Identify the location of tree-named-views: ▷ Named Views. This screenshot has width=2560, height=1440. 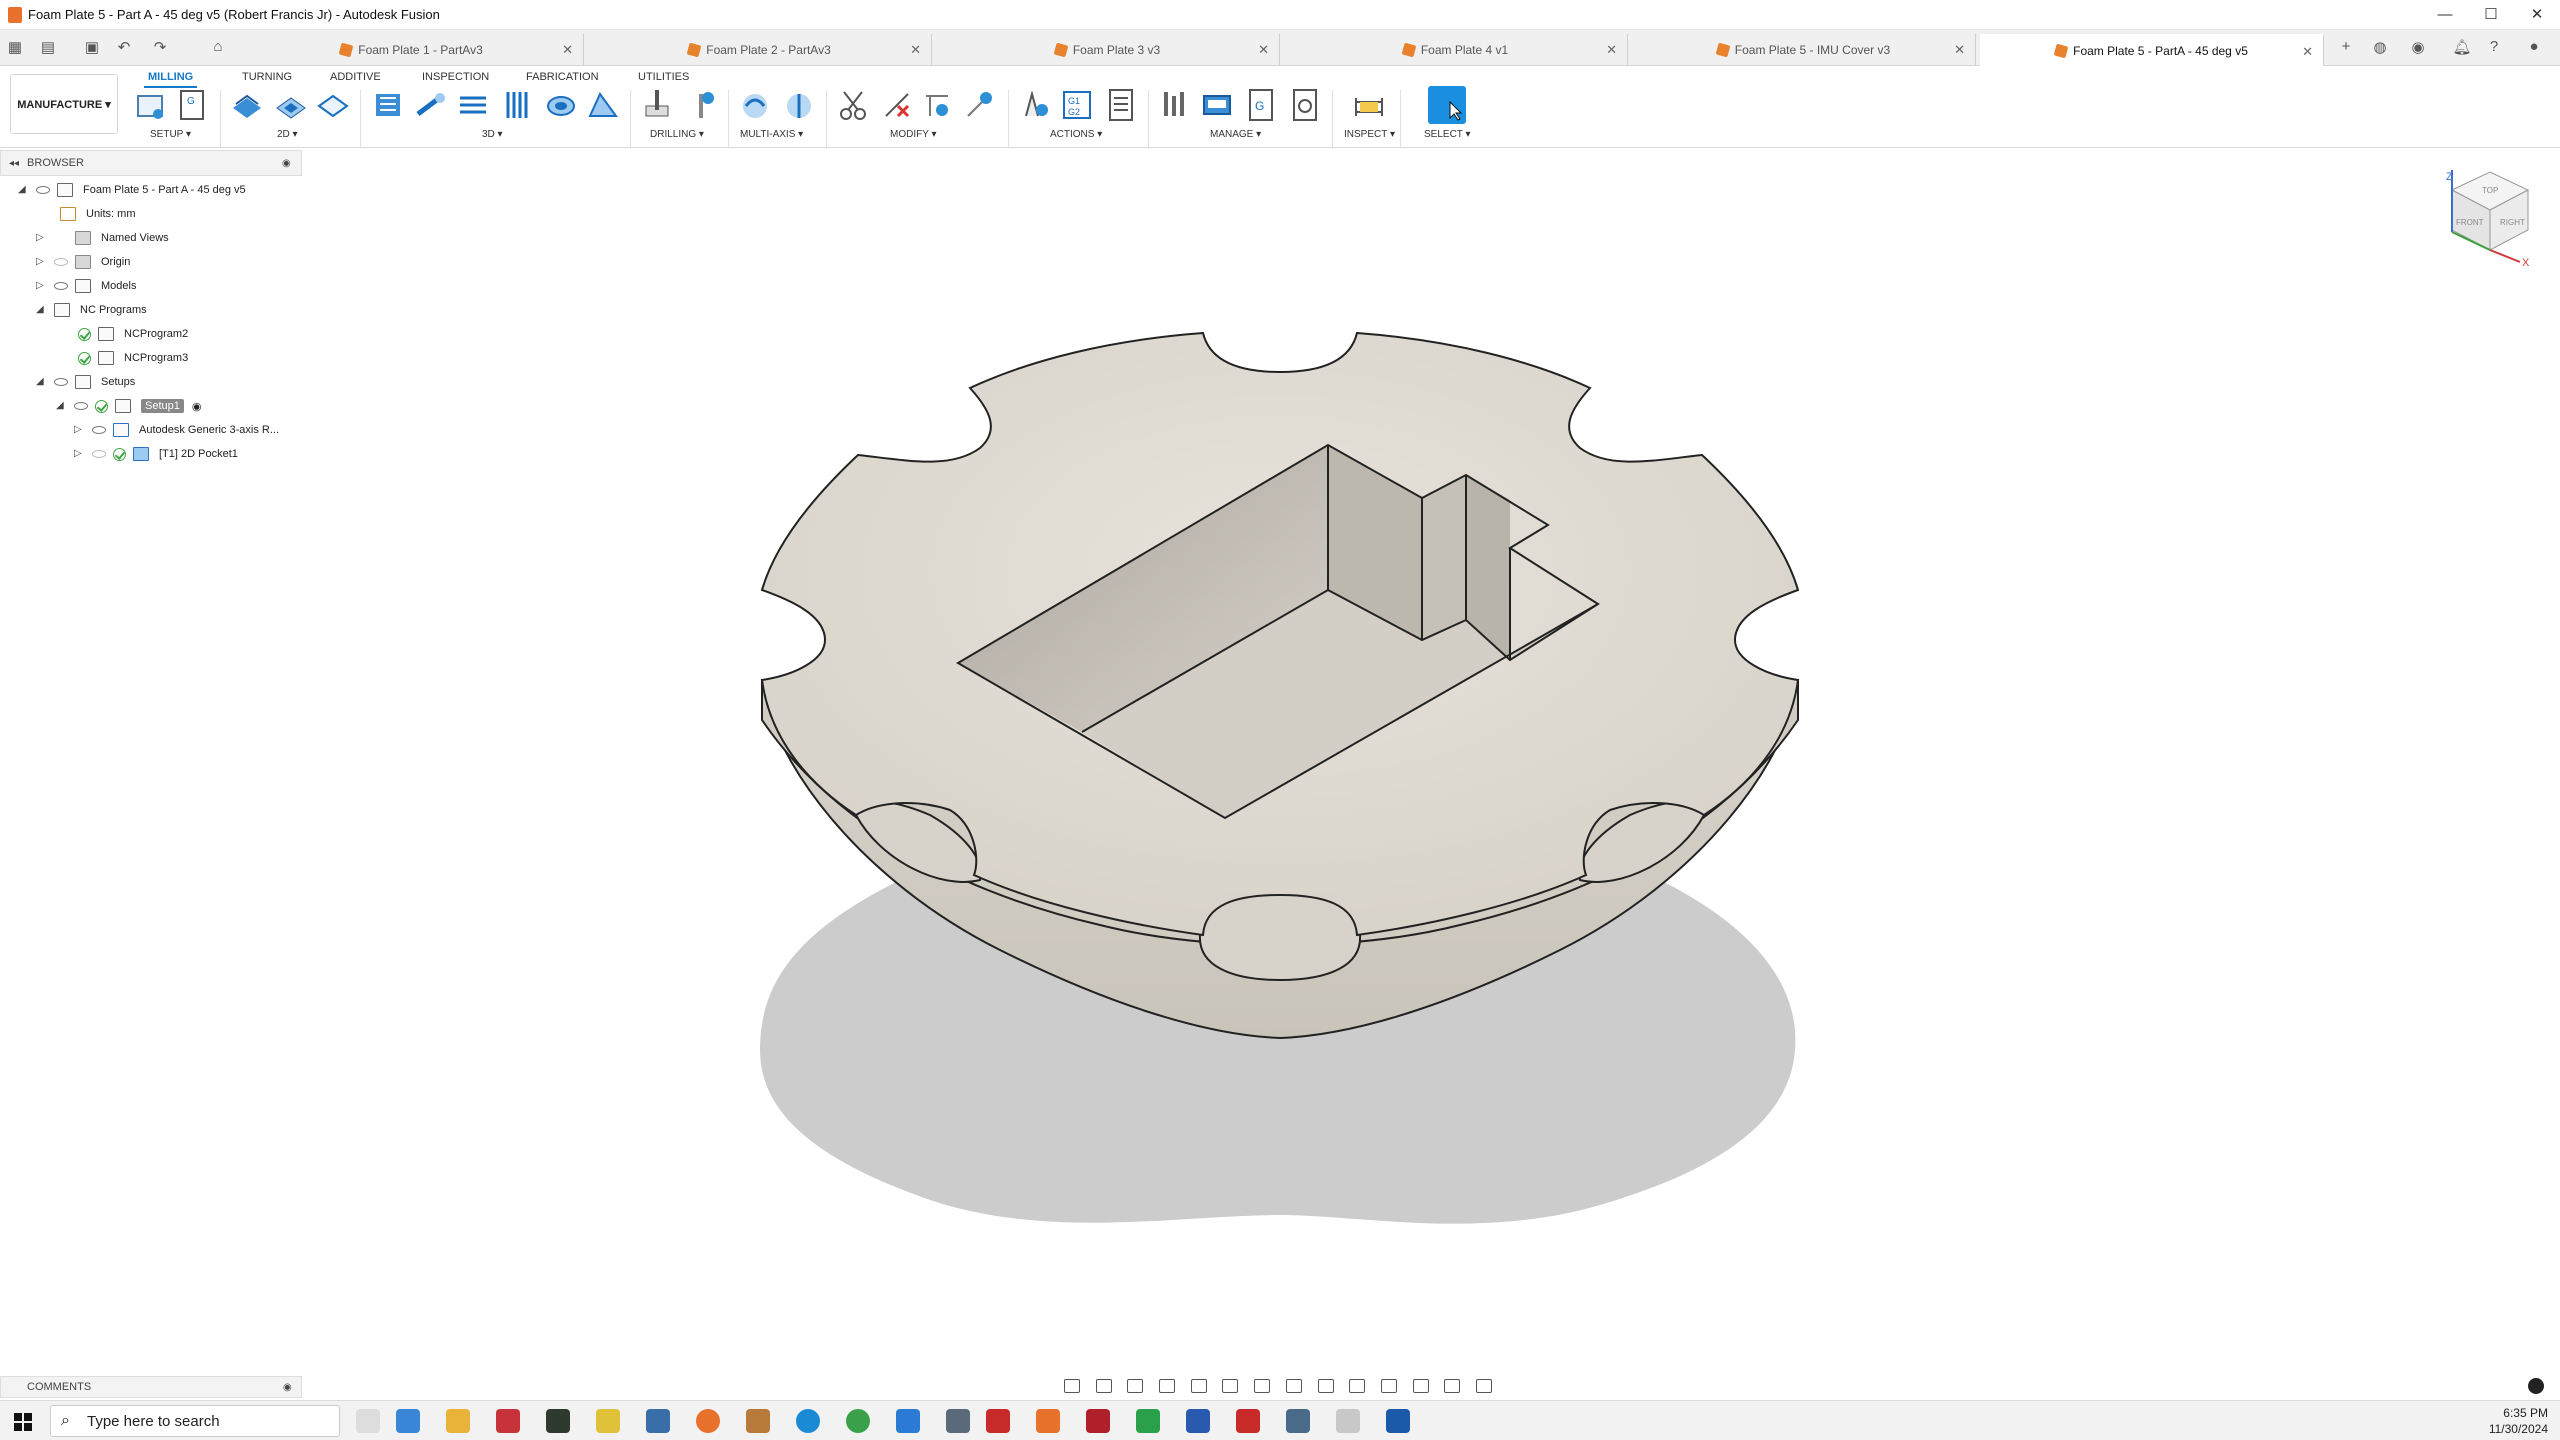
(102, 238).